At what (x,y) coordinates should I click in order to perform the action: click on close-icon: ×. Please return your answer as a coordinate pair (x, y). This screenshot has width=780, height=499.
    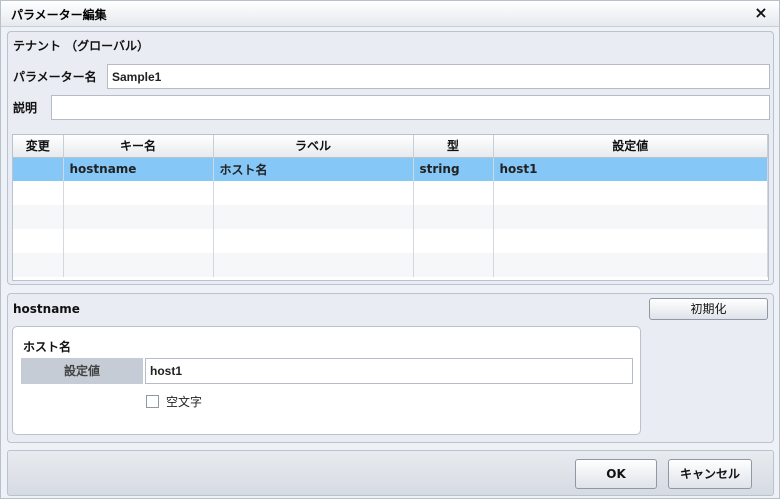
    Looking at the image, I should click on (761, 13).